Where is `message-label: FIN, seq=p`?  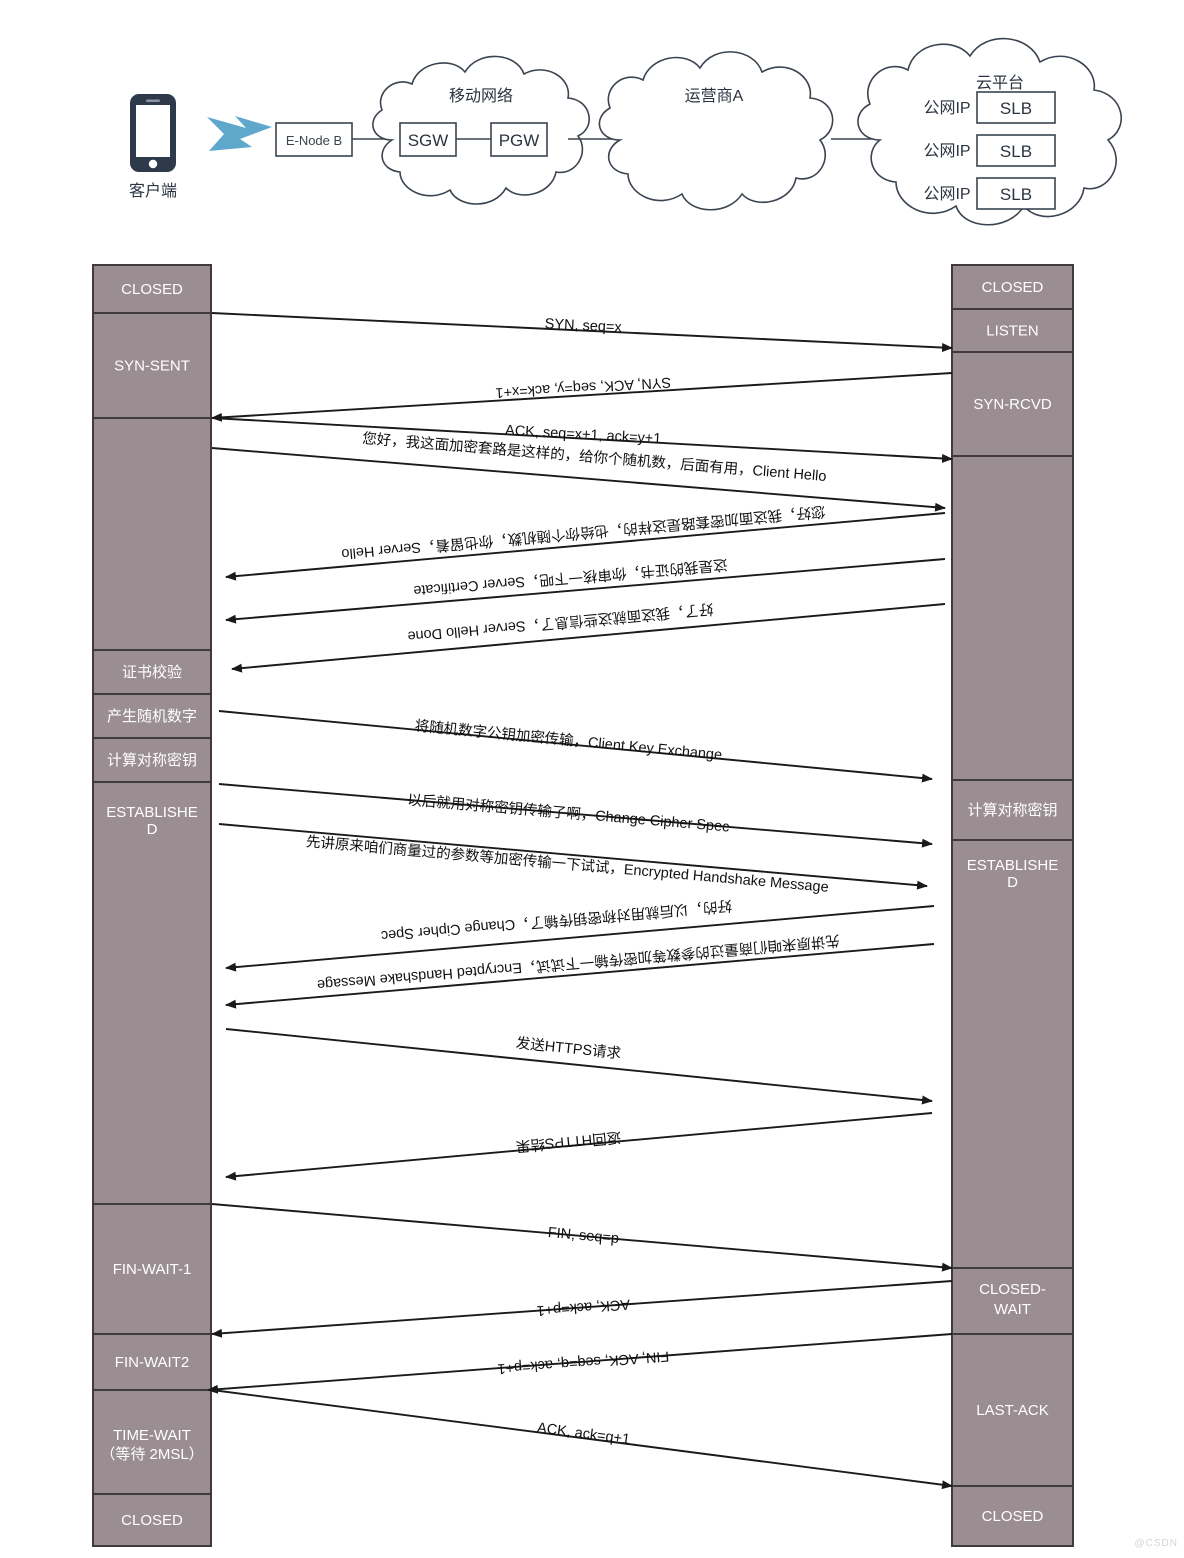
message-label: FIN, seq=p is located at coordinates (583, 1236).